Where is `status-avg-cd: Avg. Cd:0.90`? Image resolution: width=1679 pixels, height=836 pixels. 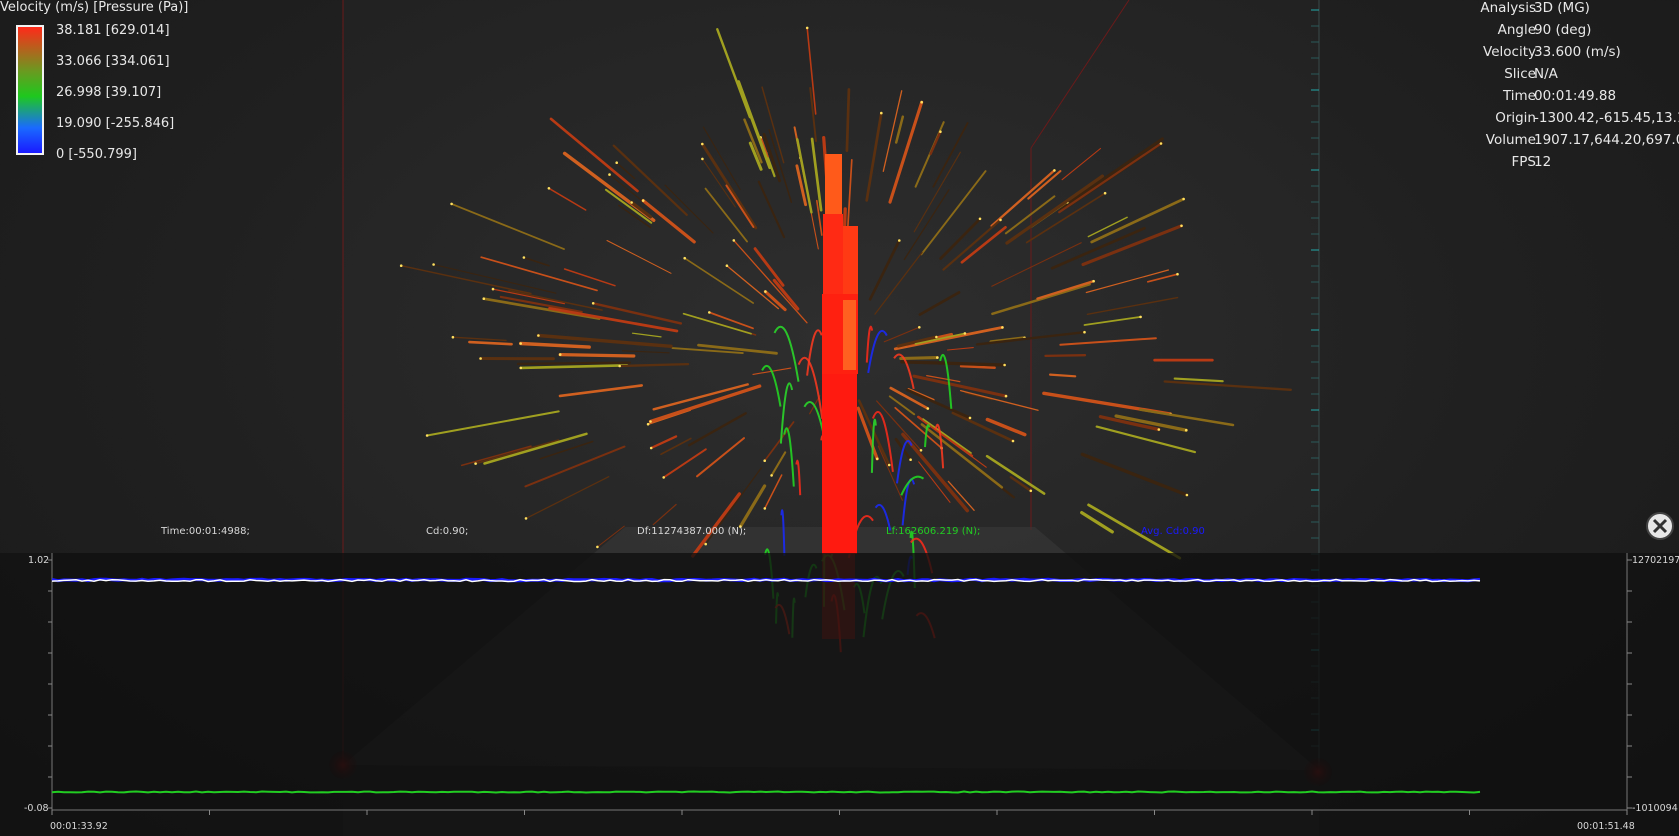 status-avg-cd: Avg. Cd:0.90 is located at coordinates (1173, 531).